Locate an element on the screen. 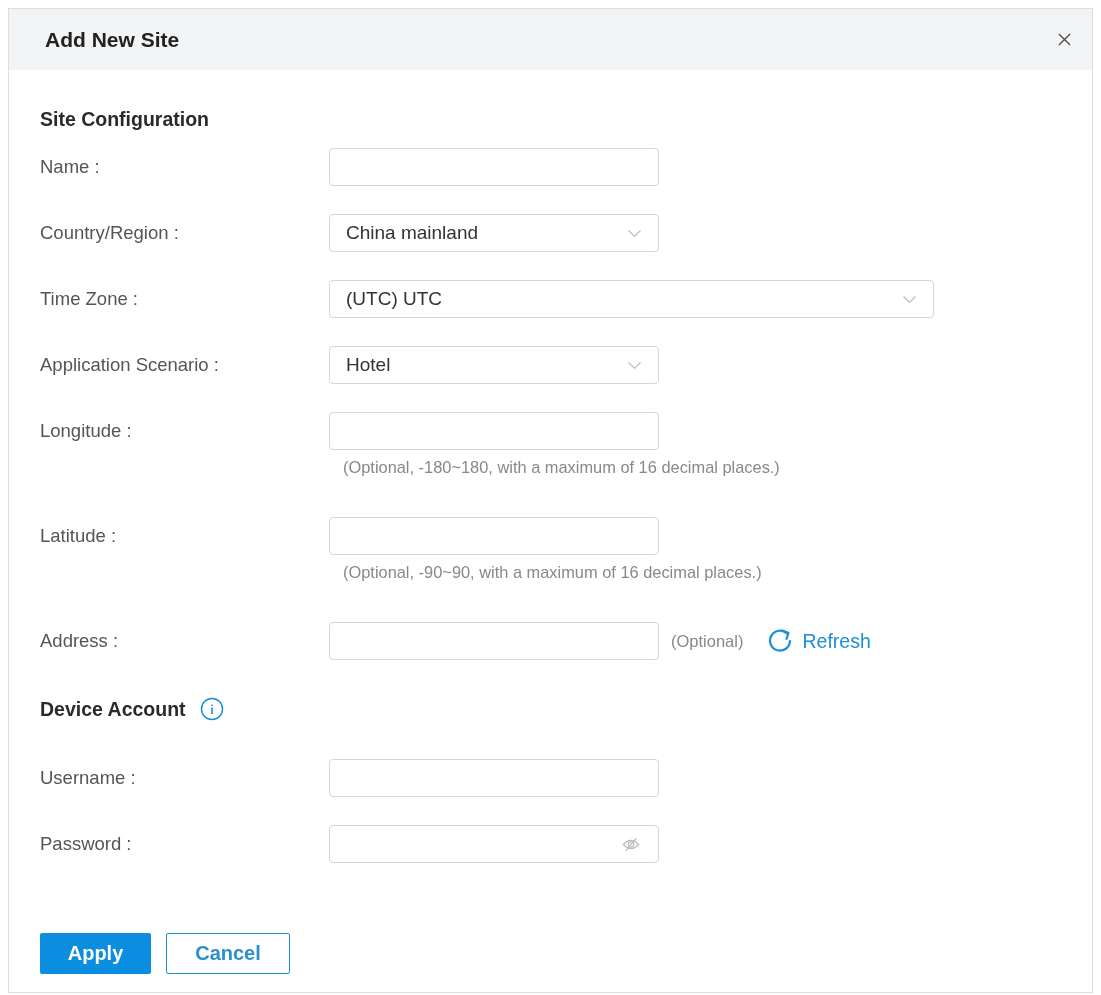  info-icon is located at coordinates (211, 709).